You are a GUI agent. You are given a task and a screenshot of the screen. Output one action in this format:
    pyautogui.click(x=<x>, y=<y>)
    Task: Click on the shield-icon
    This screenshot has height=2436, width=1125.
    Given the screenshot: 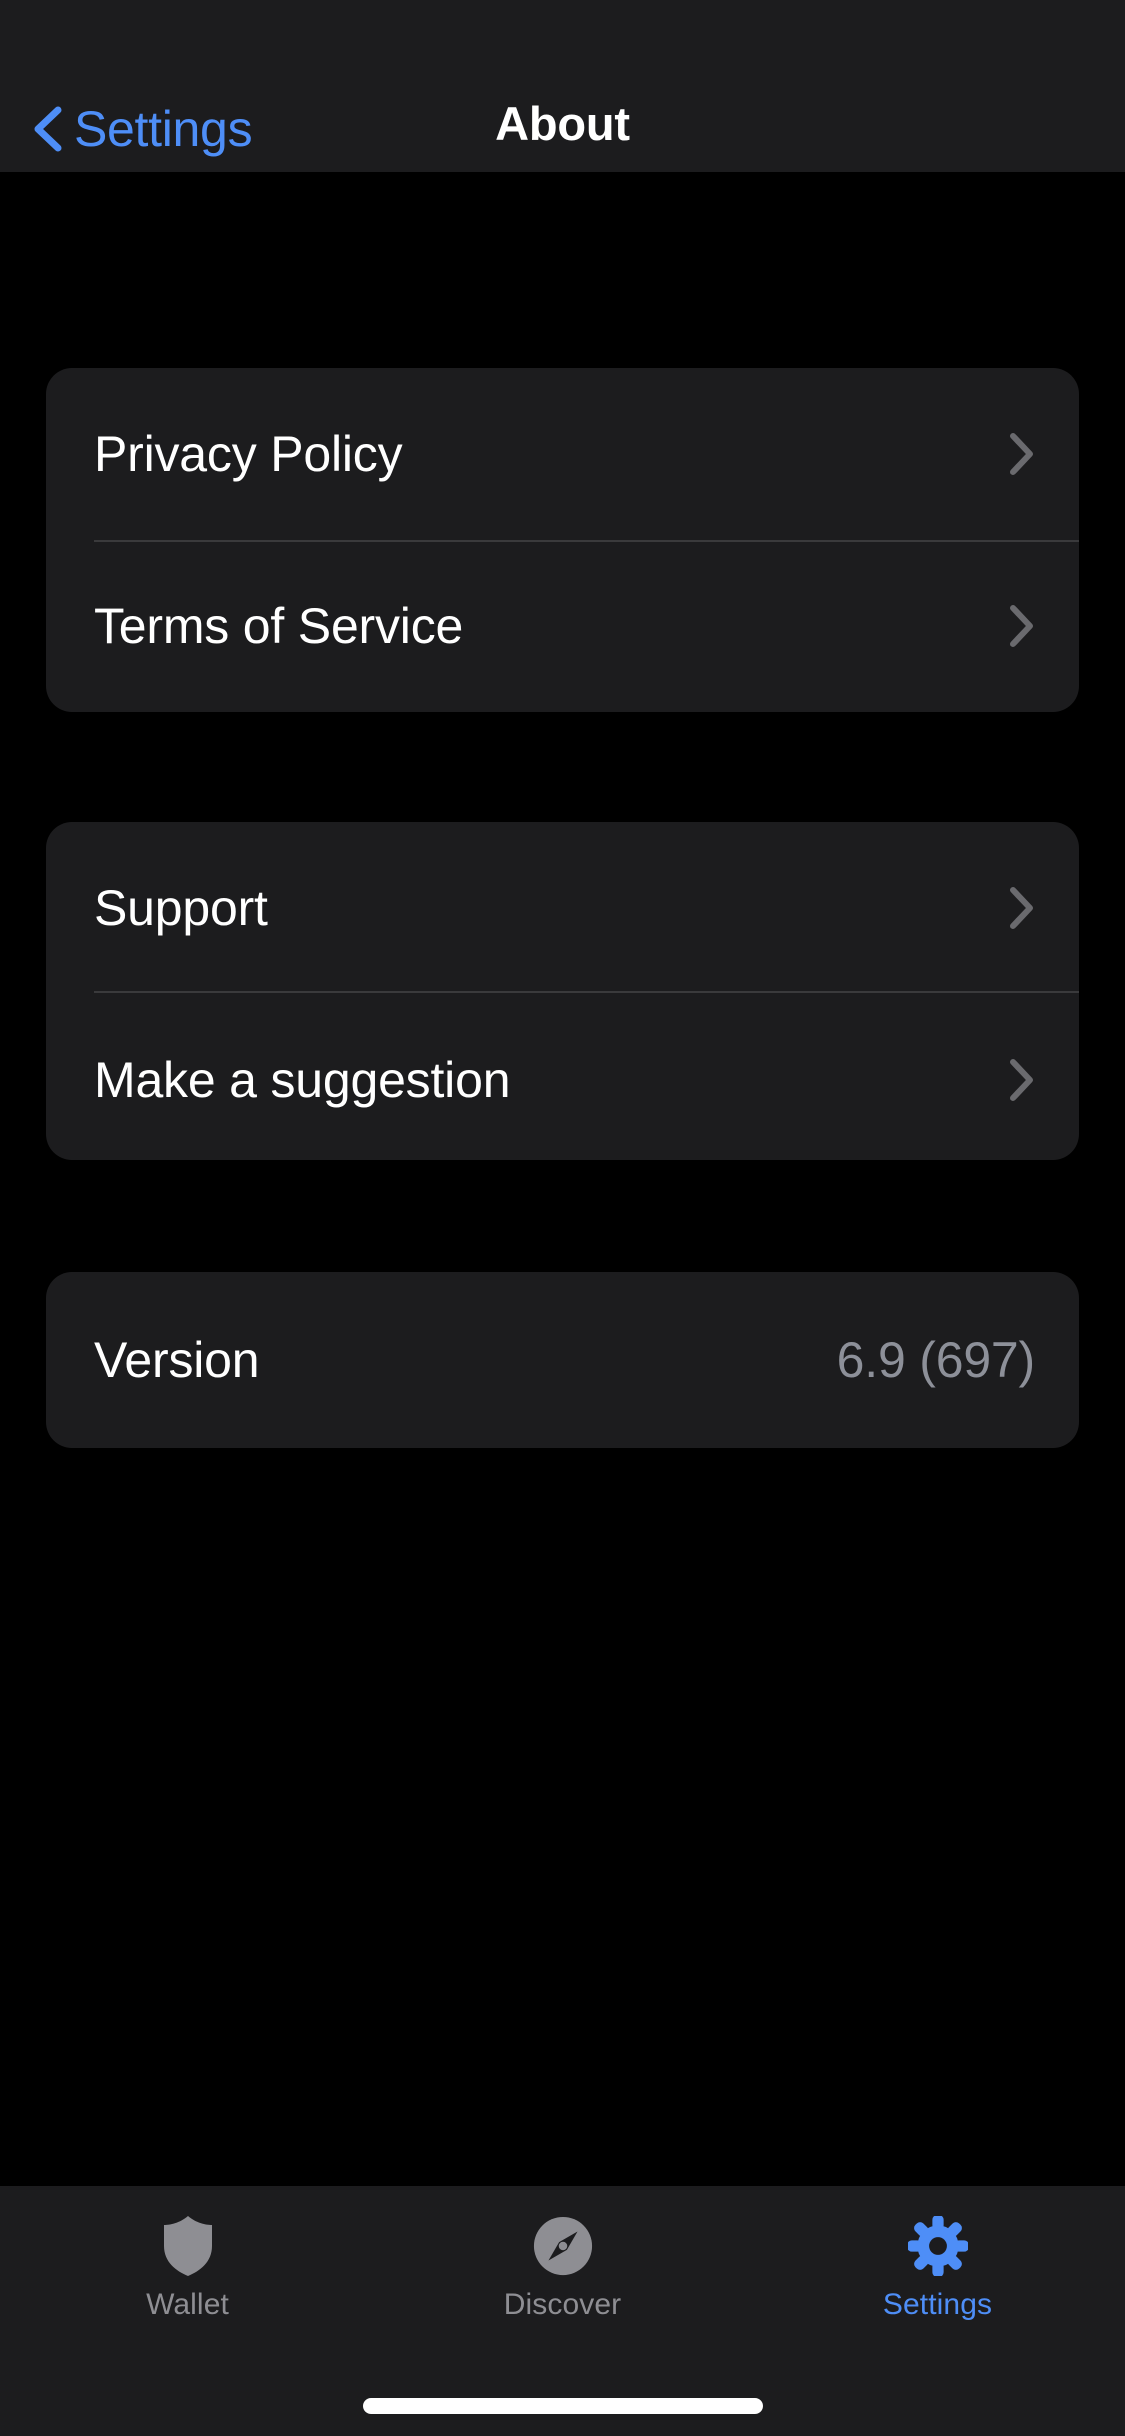 What is the action you would take?
    pyautogui.click(x=188, y=2246)
    